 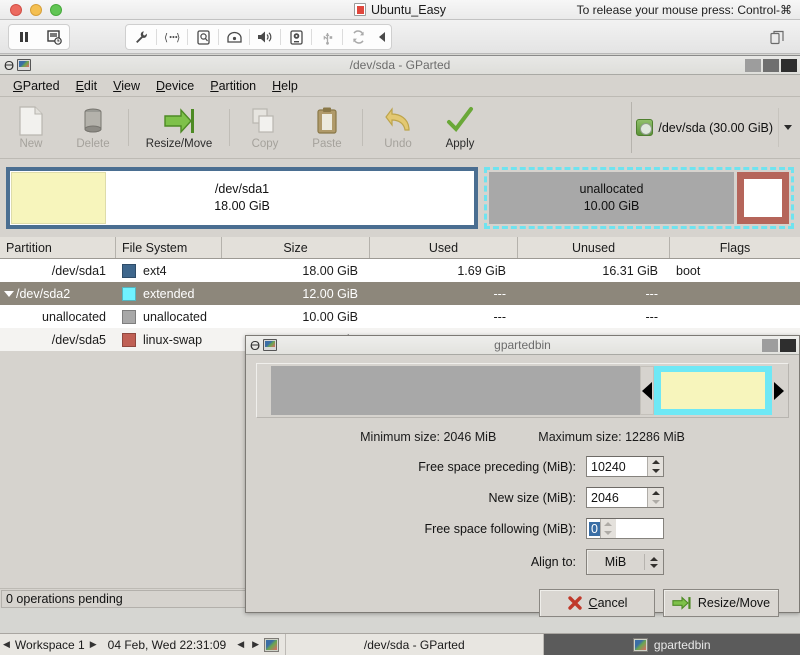 I want to click on window-pager: ◀ ▶, so click(x=259, y=644).